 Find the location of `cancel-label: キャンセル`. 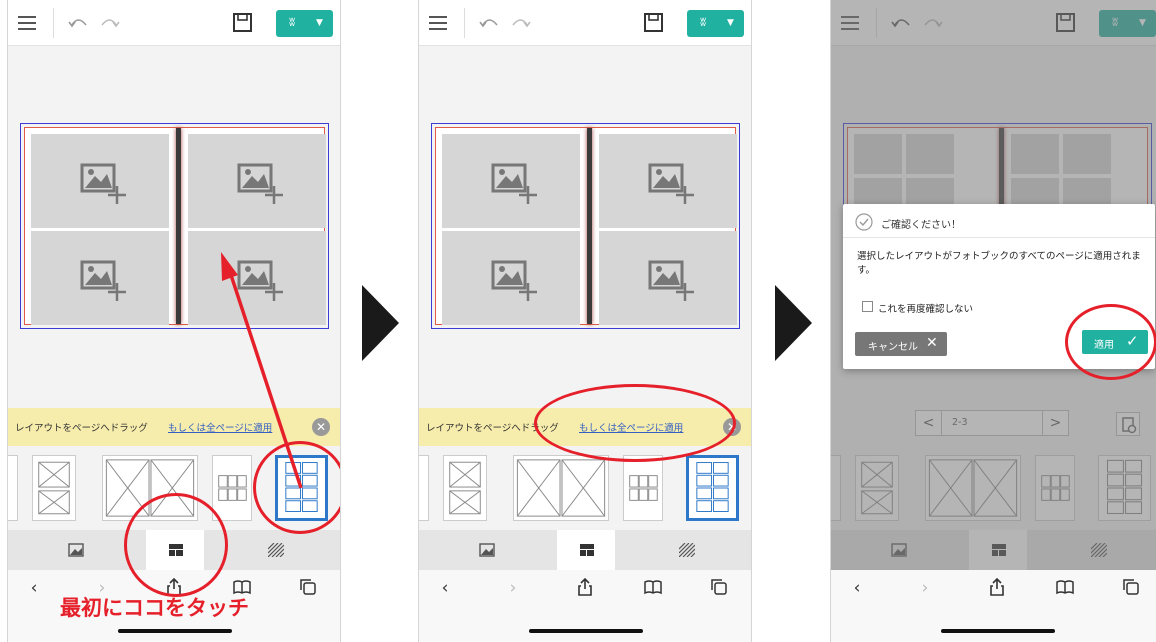

cancel-label: キャンセル is located at coordinates (893, 347).